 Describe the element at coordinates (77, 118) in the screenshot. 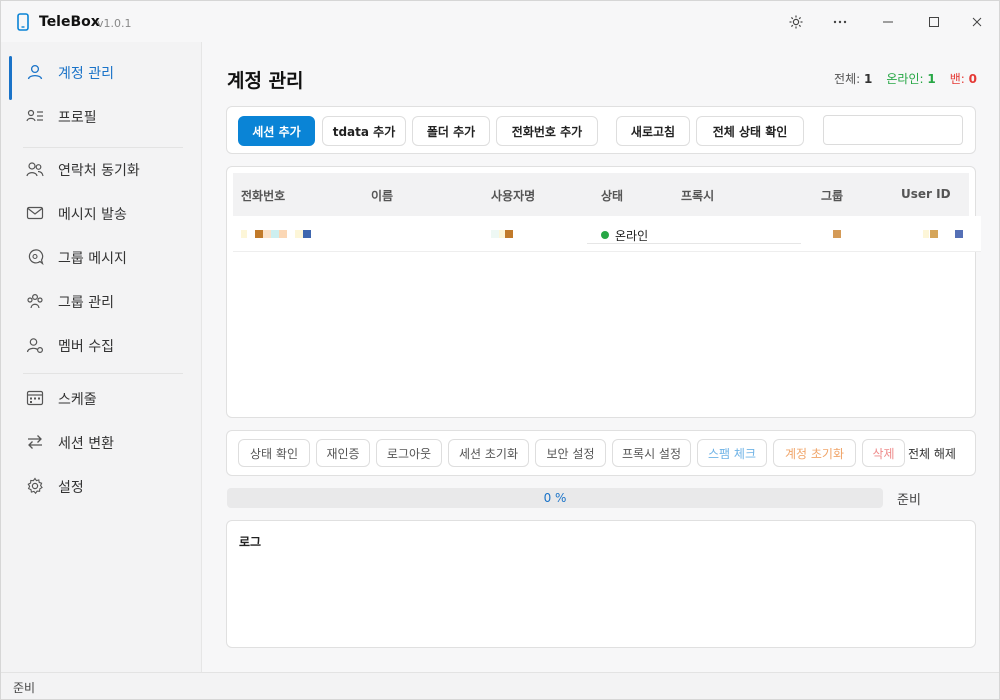

I see `sidebar-item-label: 프로필` at that location.